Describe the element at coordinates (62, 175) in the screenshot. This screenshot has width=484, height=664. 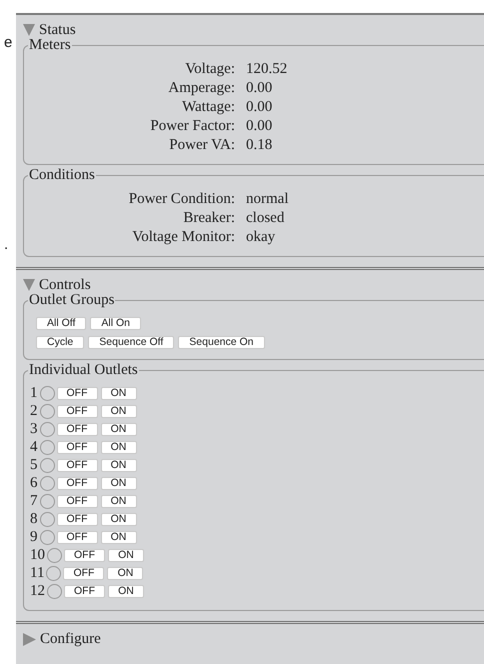
I see `fieldset-legend: Conditions` at that location.